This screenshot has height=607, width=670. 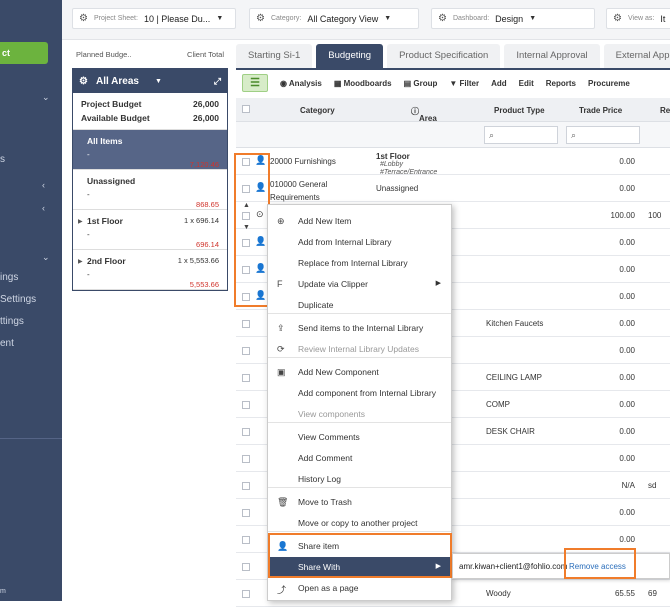 What do you see at coordinates (317, 110) in the screenshot?
I see `column-category: Category` at bounding box center [317, 110].